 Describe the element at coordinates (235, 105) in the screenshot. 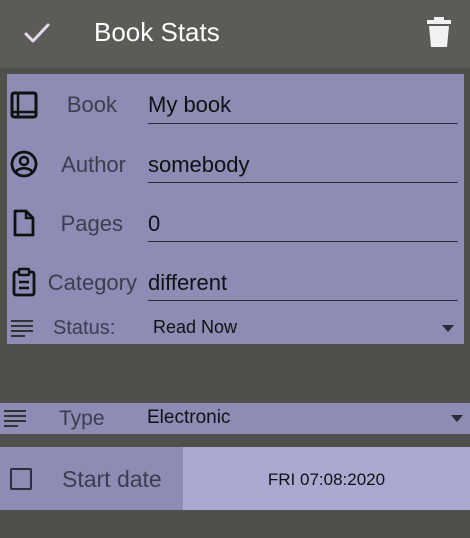

I see `book-row: Book My book` at that location.